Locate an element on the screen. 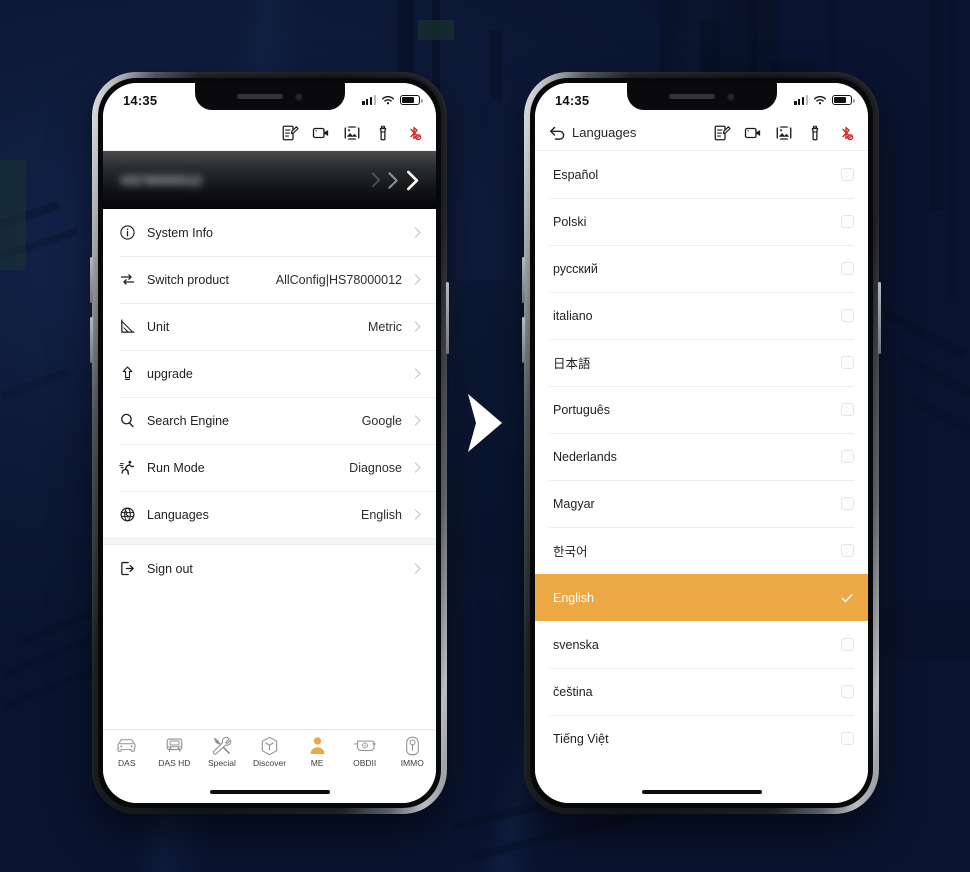 This screenshot has height=872, width=970. language-name: Magyar is located at coordinates (574, 503).